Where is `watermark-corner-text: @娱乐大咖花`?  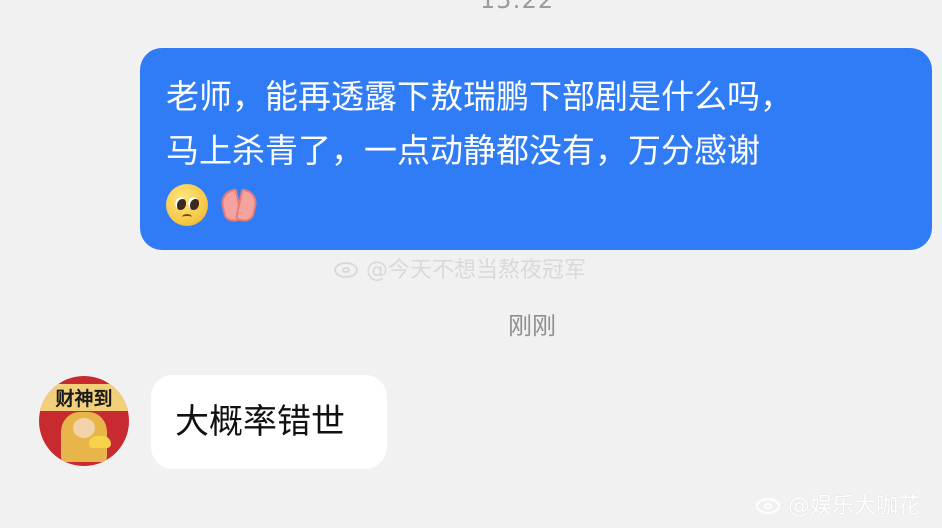
watermark-corner-text: @娱乐大咖花 is located at coordinates (854, 506).